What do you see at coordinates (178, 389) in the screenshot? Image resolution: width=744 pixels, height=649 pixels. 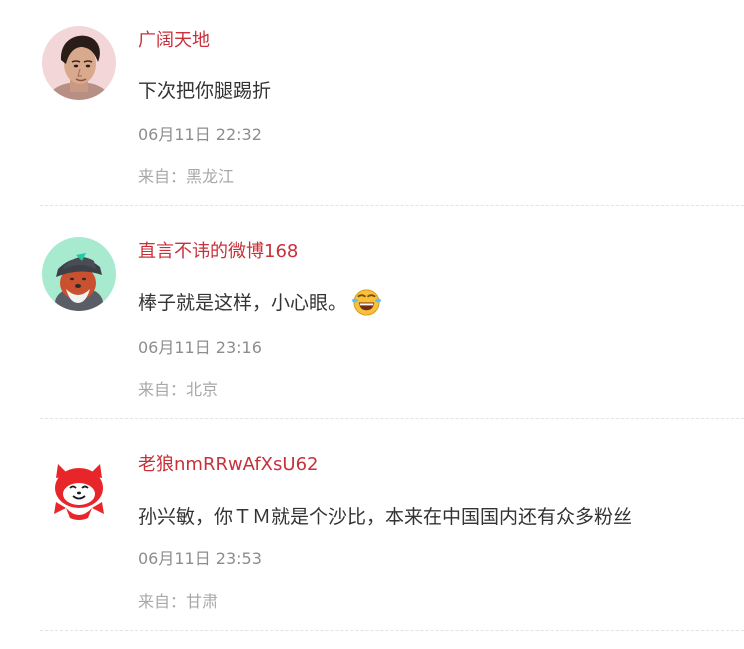 I see `comment-location: 来自：北京` at bounding box center [178, 389].